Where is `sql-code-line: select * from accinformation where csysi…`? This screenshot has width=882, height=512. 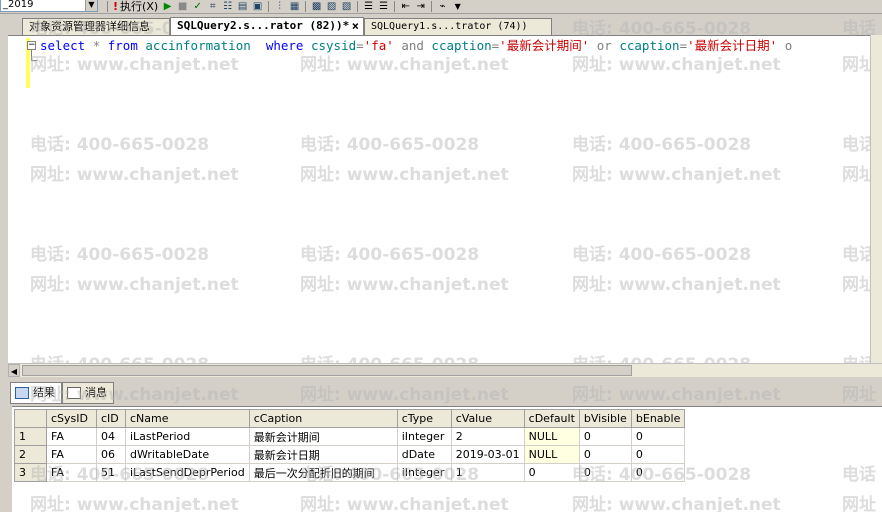 sql-code-line: select * from accinformation where csysi… is located at coordinates (416, 46).